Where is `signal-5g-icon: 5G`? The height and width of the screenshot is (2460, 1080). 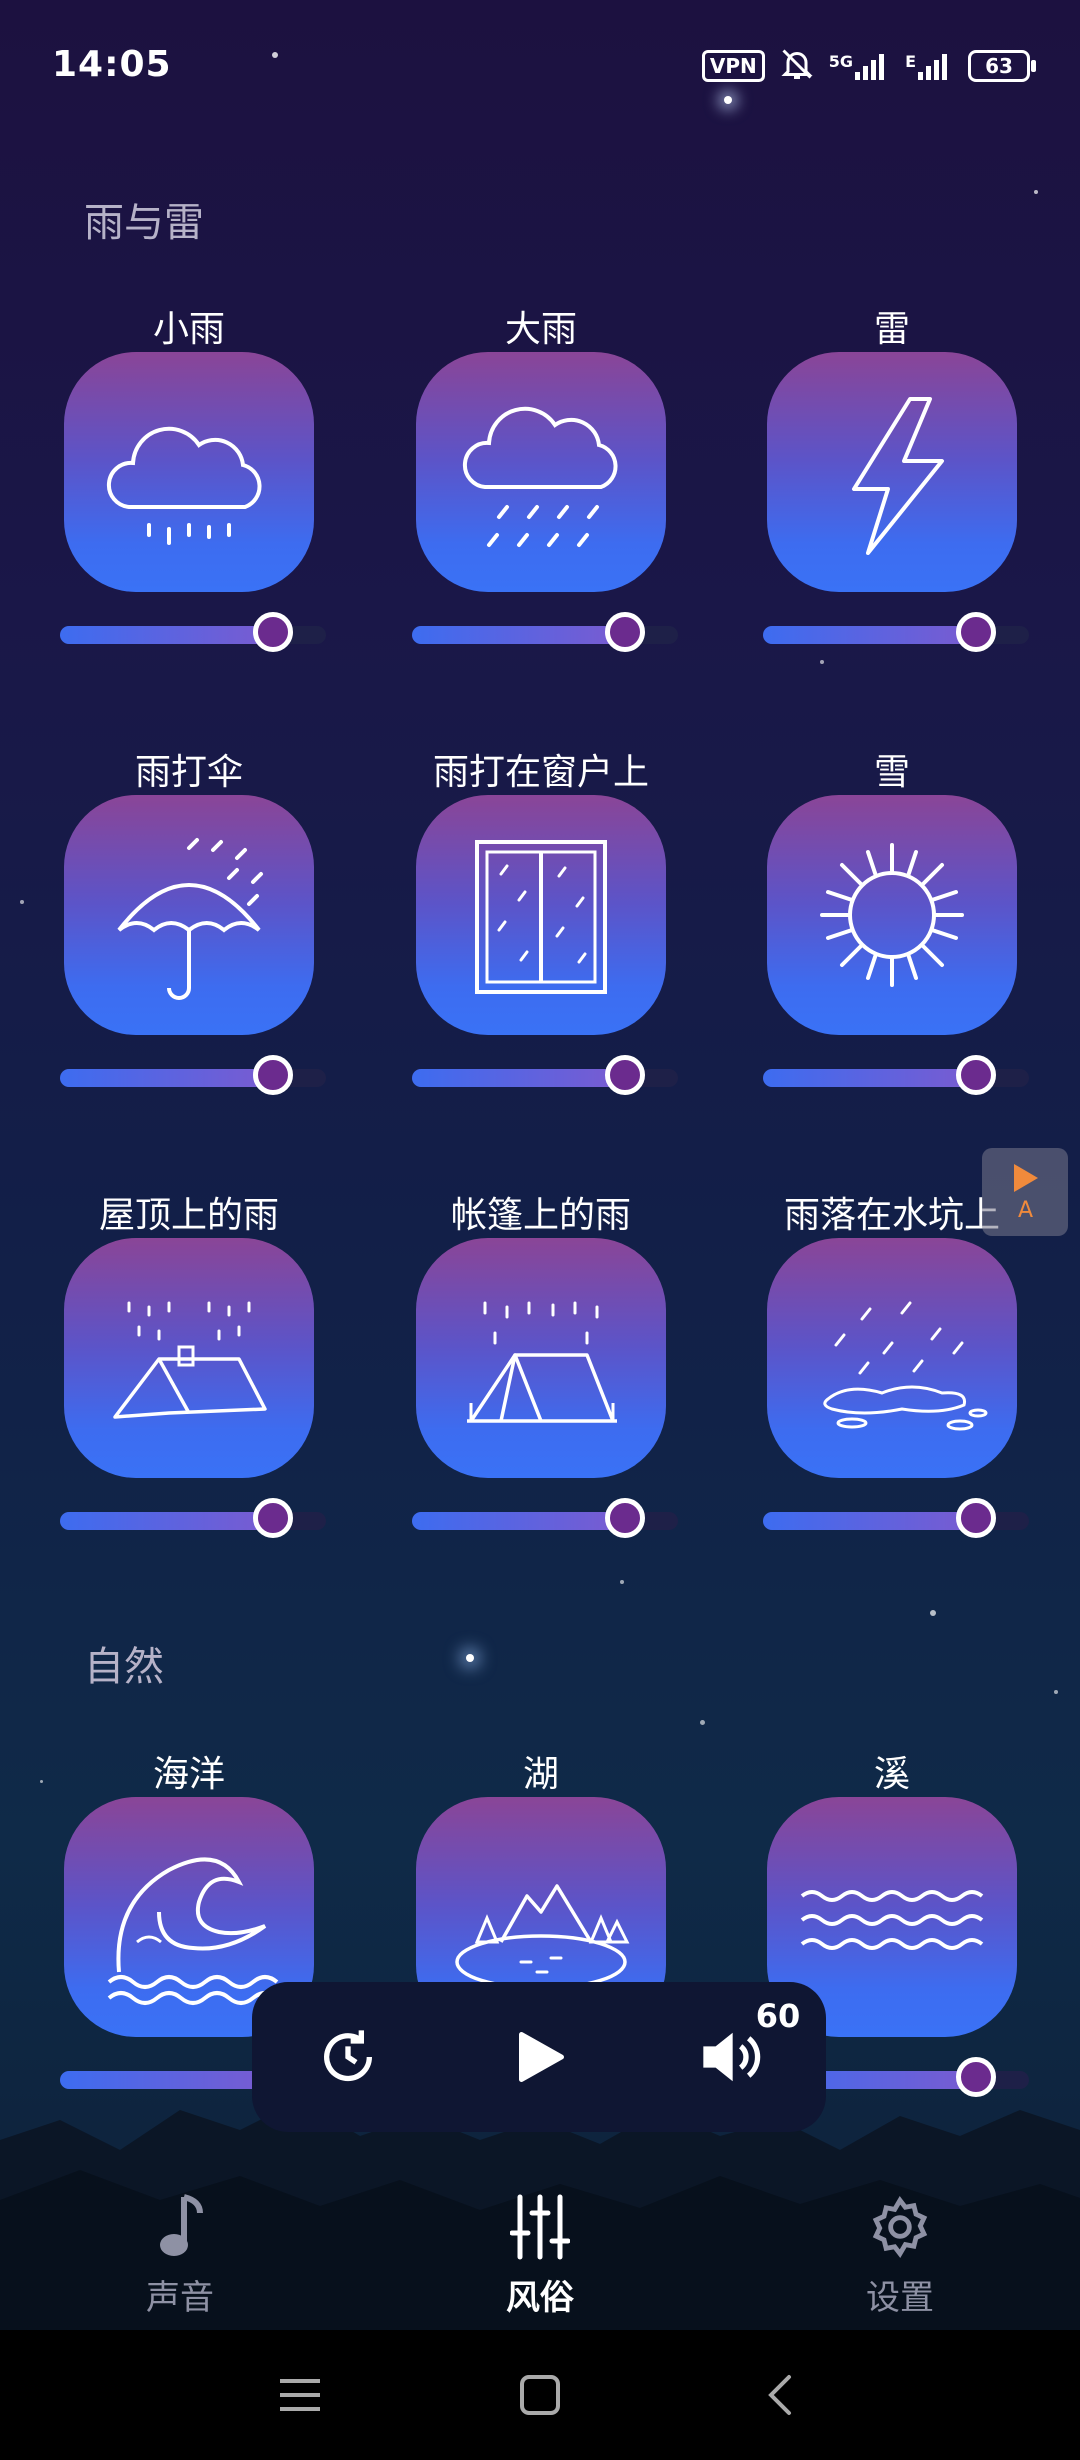
signal-5g-icon: 5G is located at coordinates (860, 66).